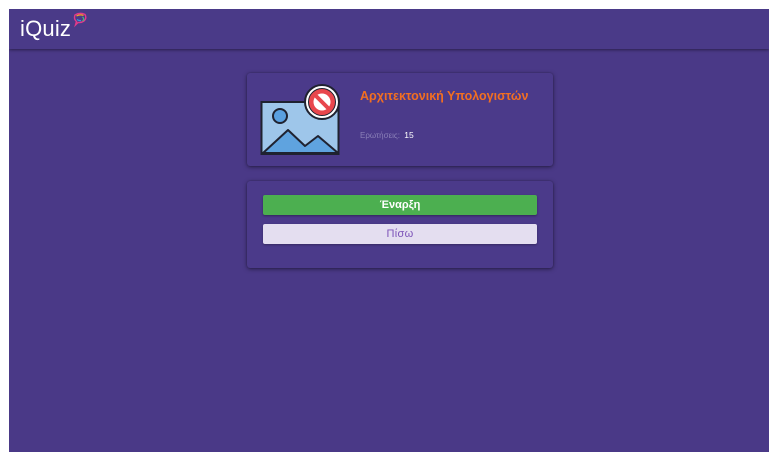  I want to click on quiz-title: Αρχιτεκτονική Υπολογιστών, so click(444, 96).